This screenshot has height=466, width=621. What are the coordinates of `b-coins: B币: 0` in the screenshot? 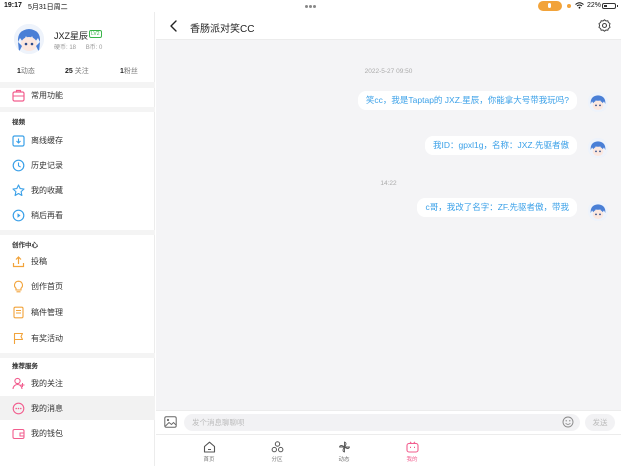 It's located at (94, 48).